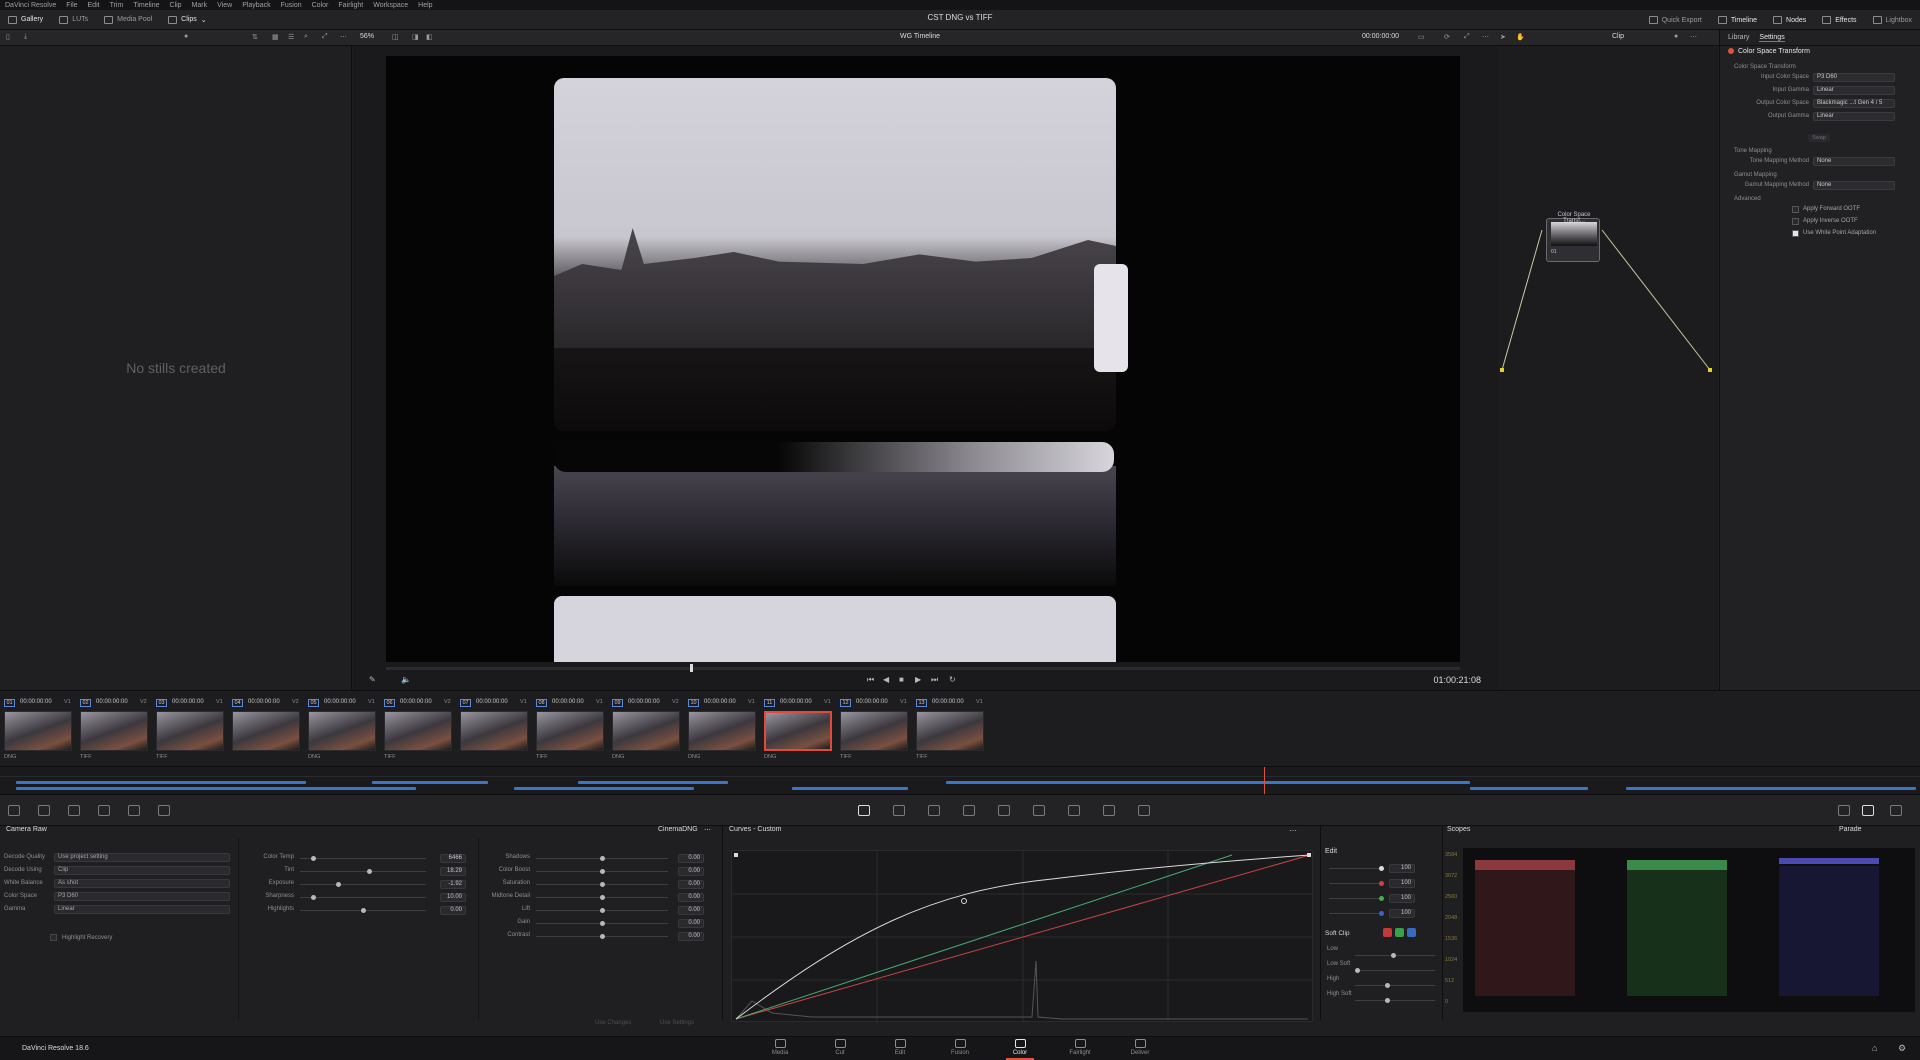  What do you see at coordinates (960, 780) in the screenshot?
I see `mini-timeline` at bounding box center [960, 780].